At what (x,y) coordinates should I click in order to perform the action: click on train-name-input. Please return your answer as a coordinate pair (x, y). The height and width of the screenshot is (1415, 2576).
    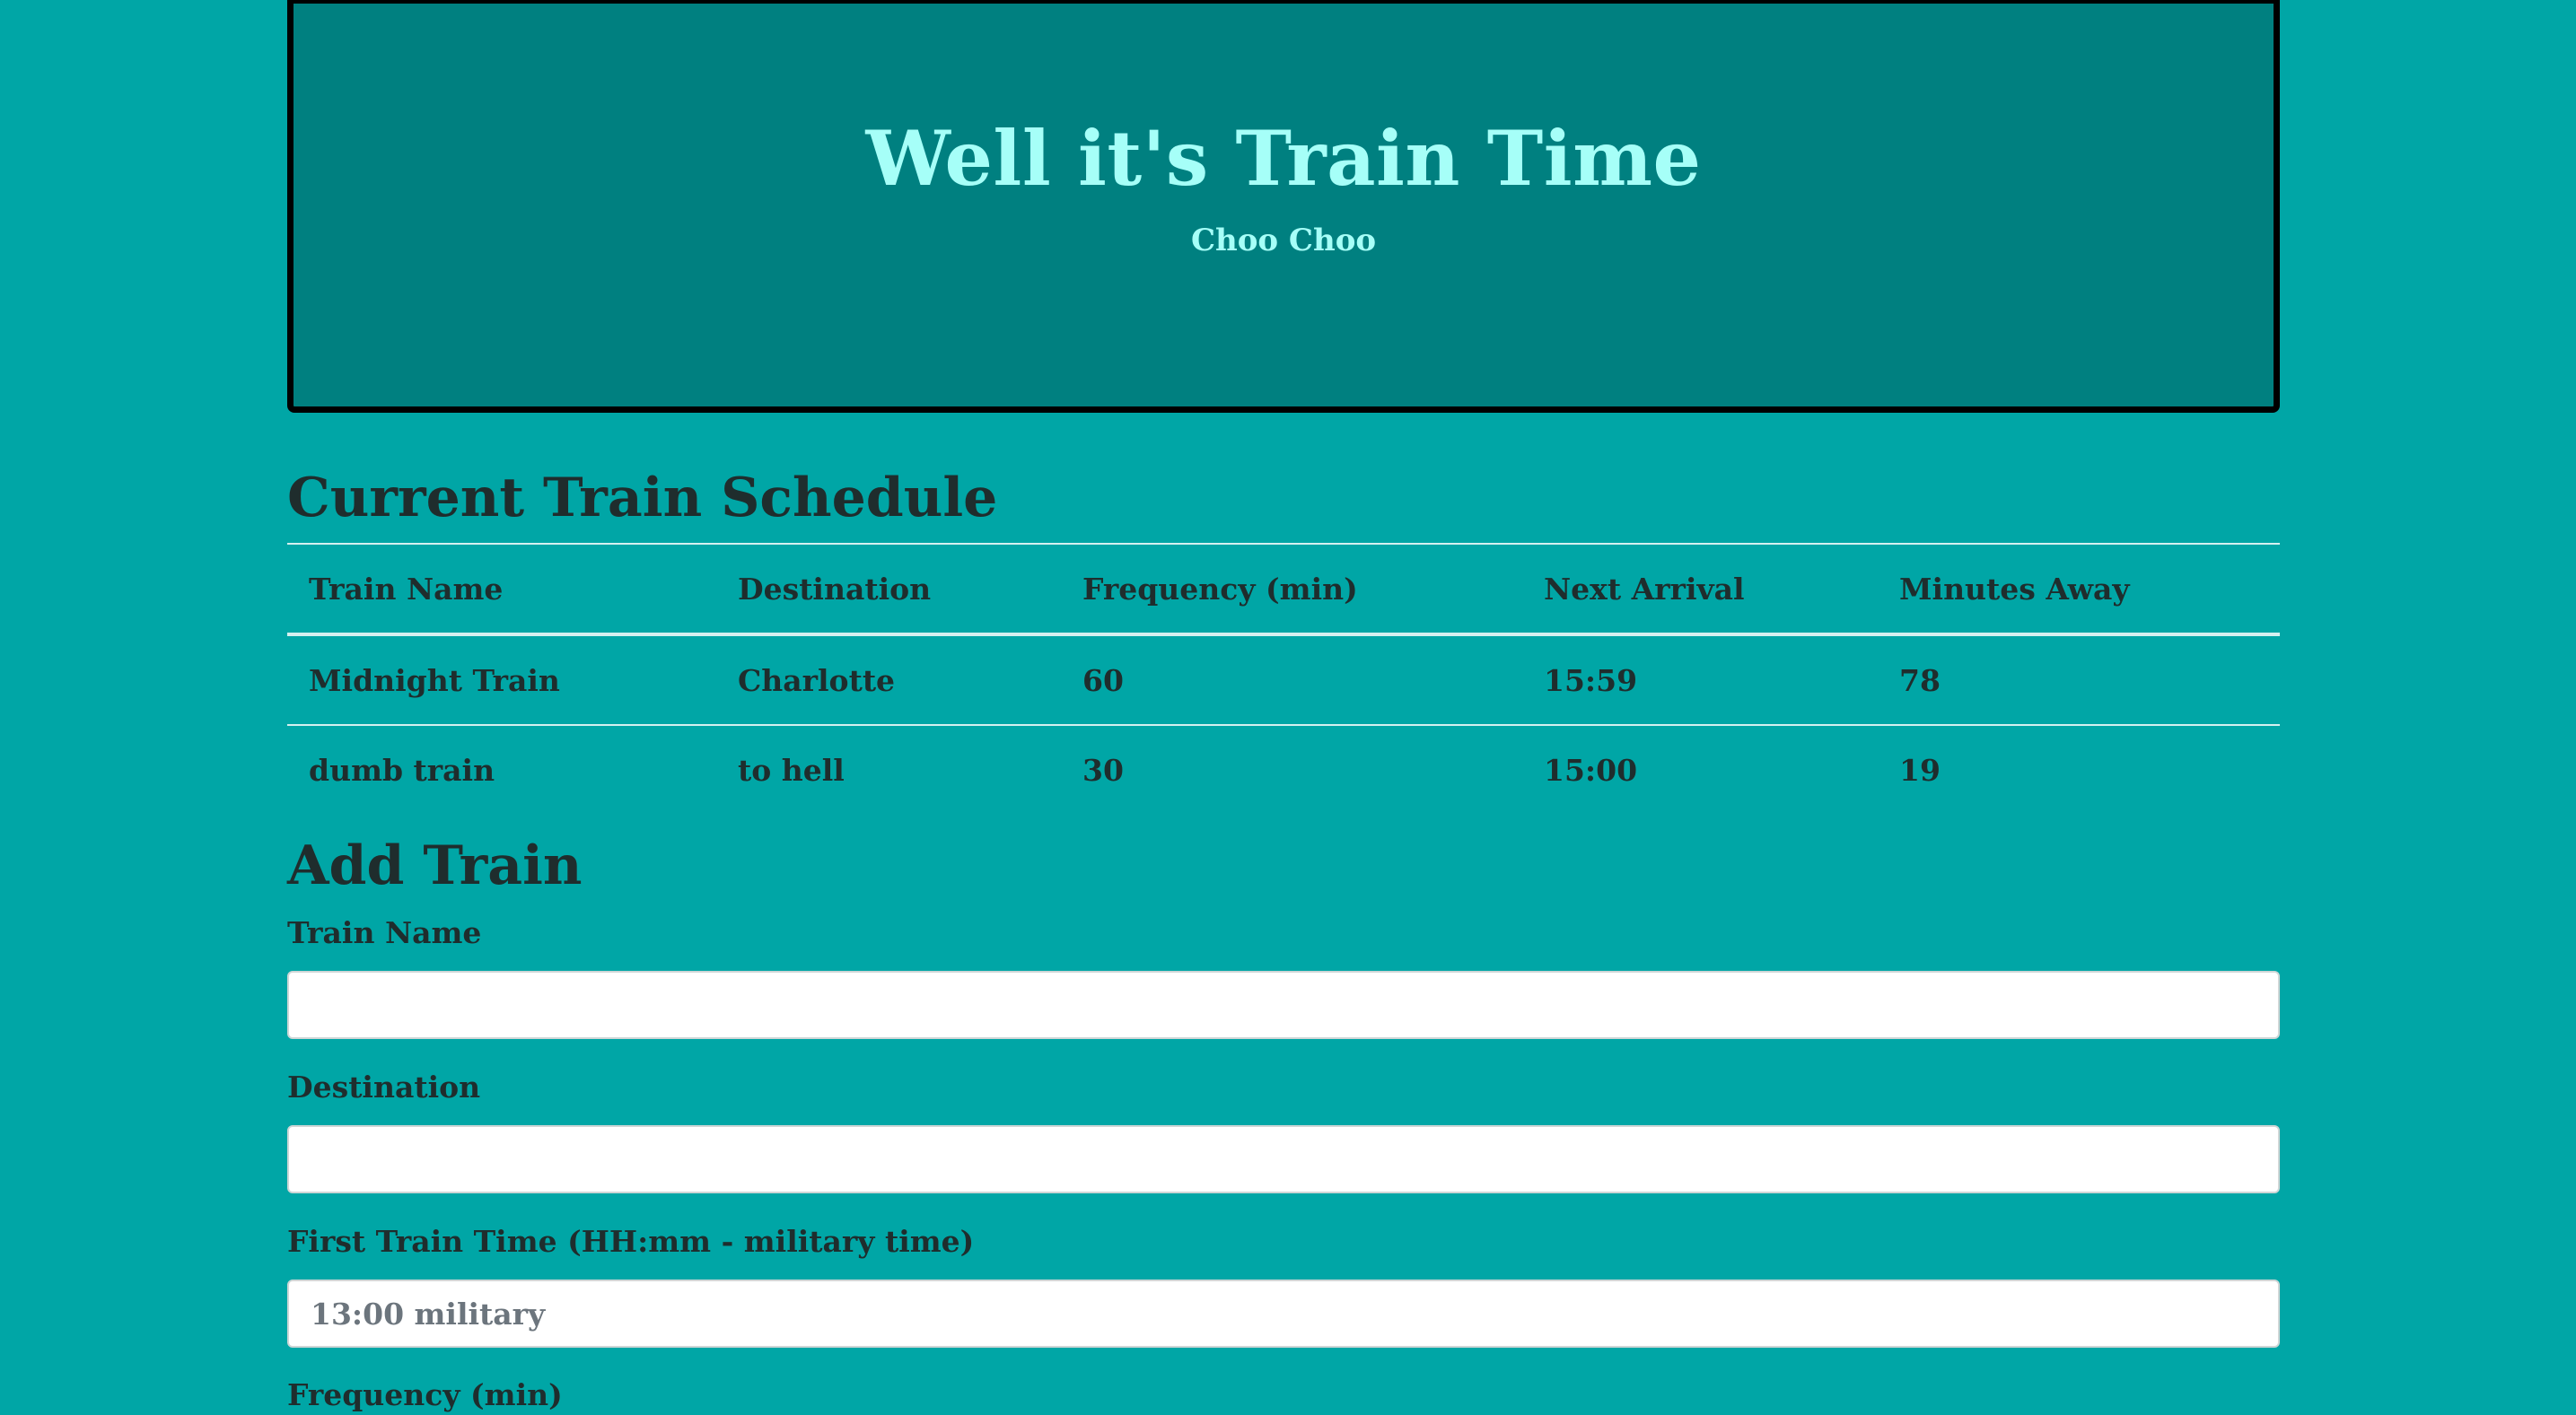
    Looking at the image, I should click on (1283, 1005).